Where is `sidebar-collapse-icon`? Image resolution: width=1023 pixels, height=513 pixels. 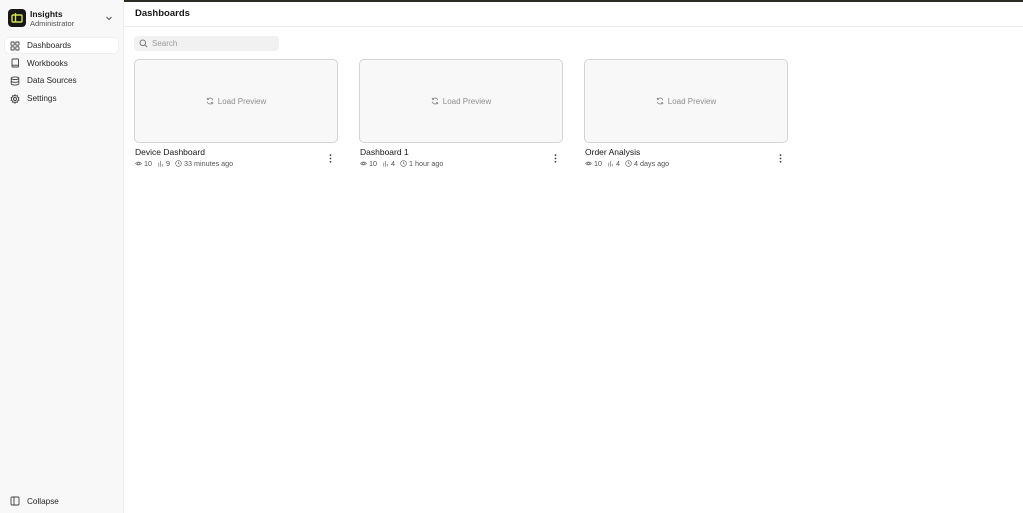
sidebar-collapse-icon is located at coordinates (15, 501).